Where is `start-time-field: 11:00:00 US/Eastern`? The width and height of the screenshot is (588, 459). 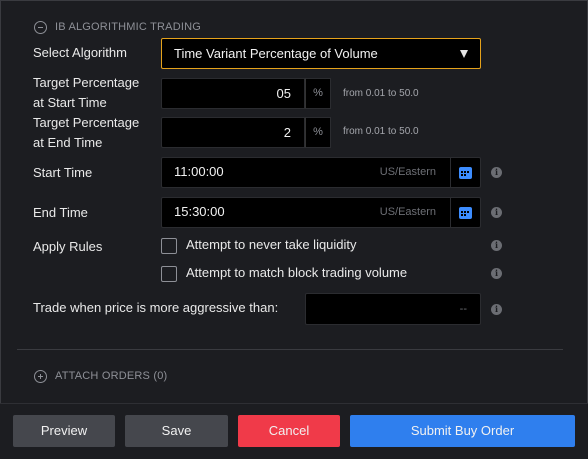
start-time-field: 11:00:00 US/Eastern is located at coordinates (321, 172).